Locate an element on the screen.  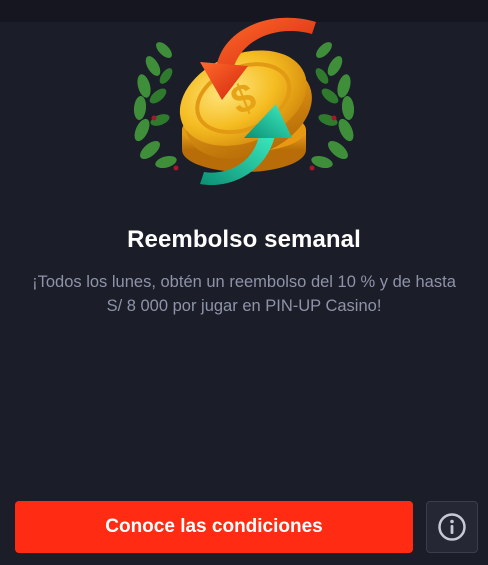
conditions-button: Conoce las condiciones is located at coordinates (214, 527).